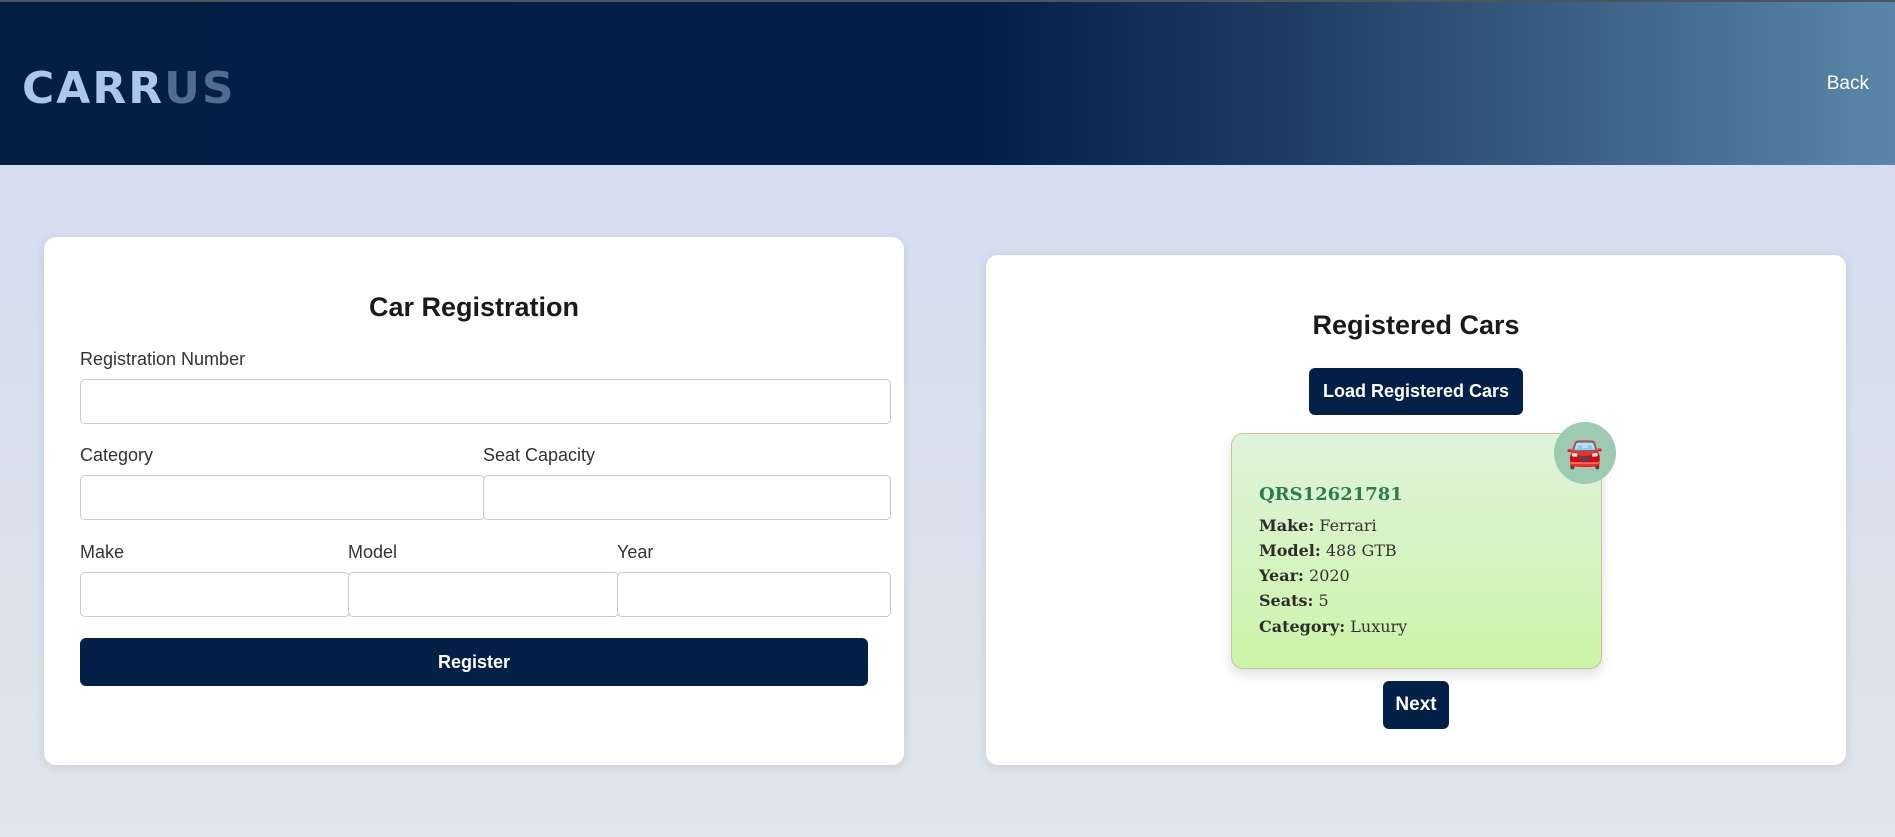 This screenshot has height=837, width=1895. I want to click on seat-capacity-label: Seat Capacity, so click(539, 455).